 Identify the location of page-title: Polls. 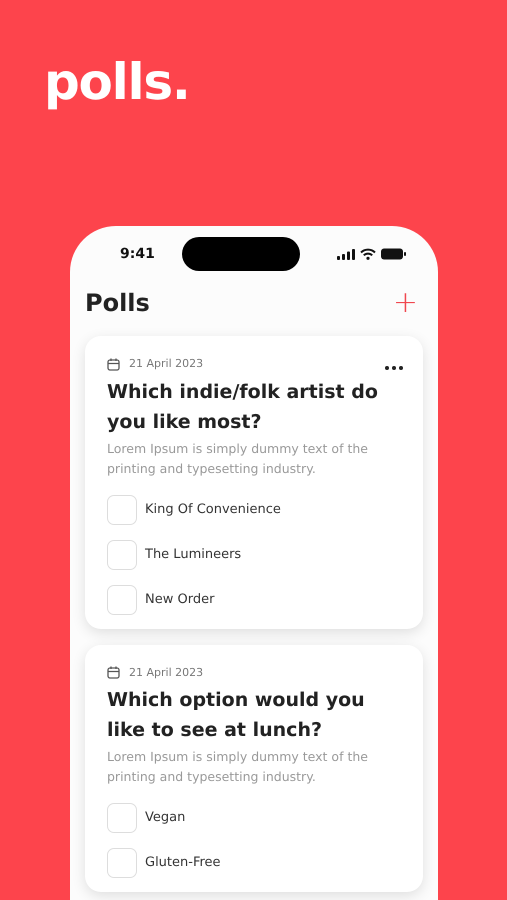
(117, 303).